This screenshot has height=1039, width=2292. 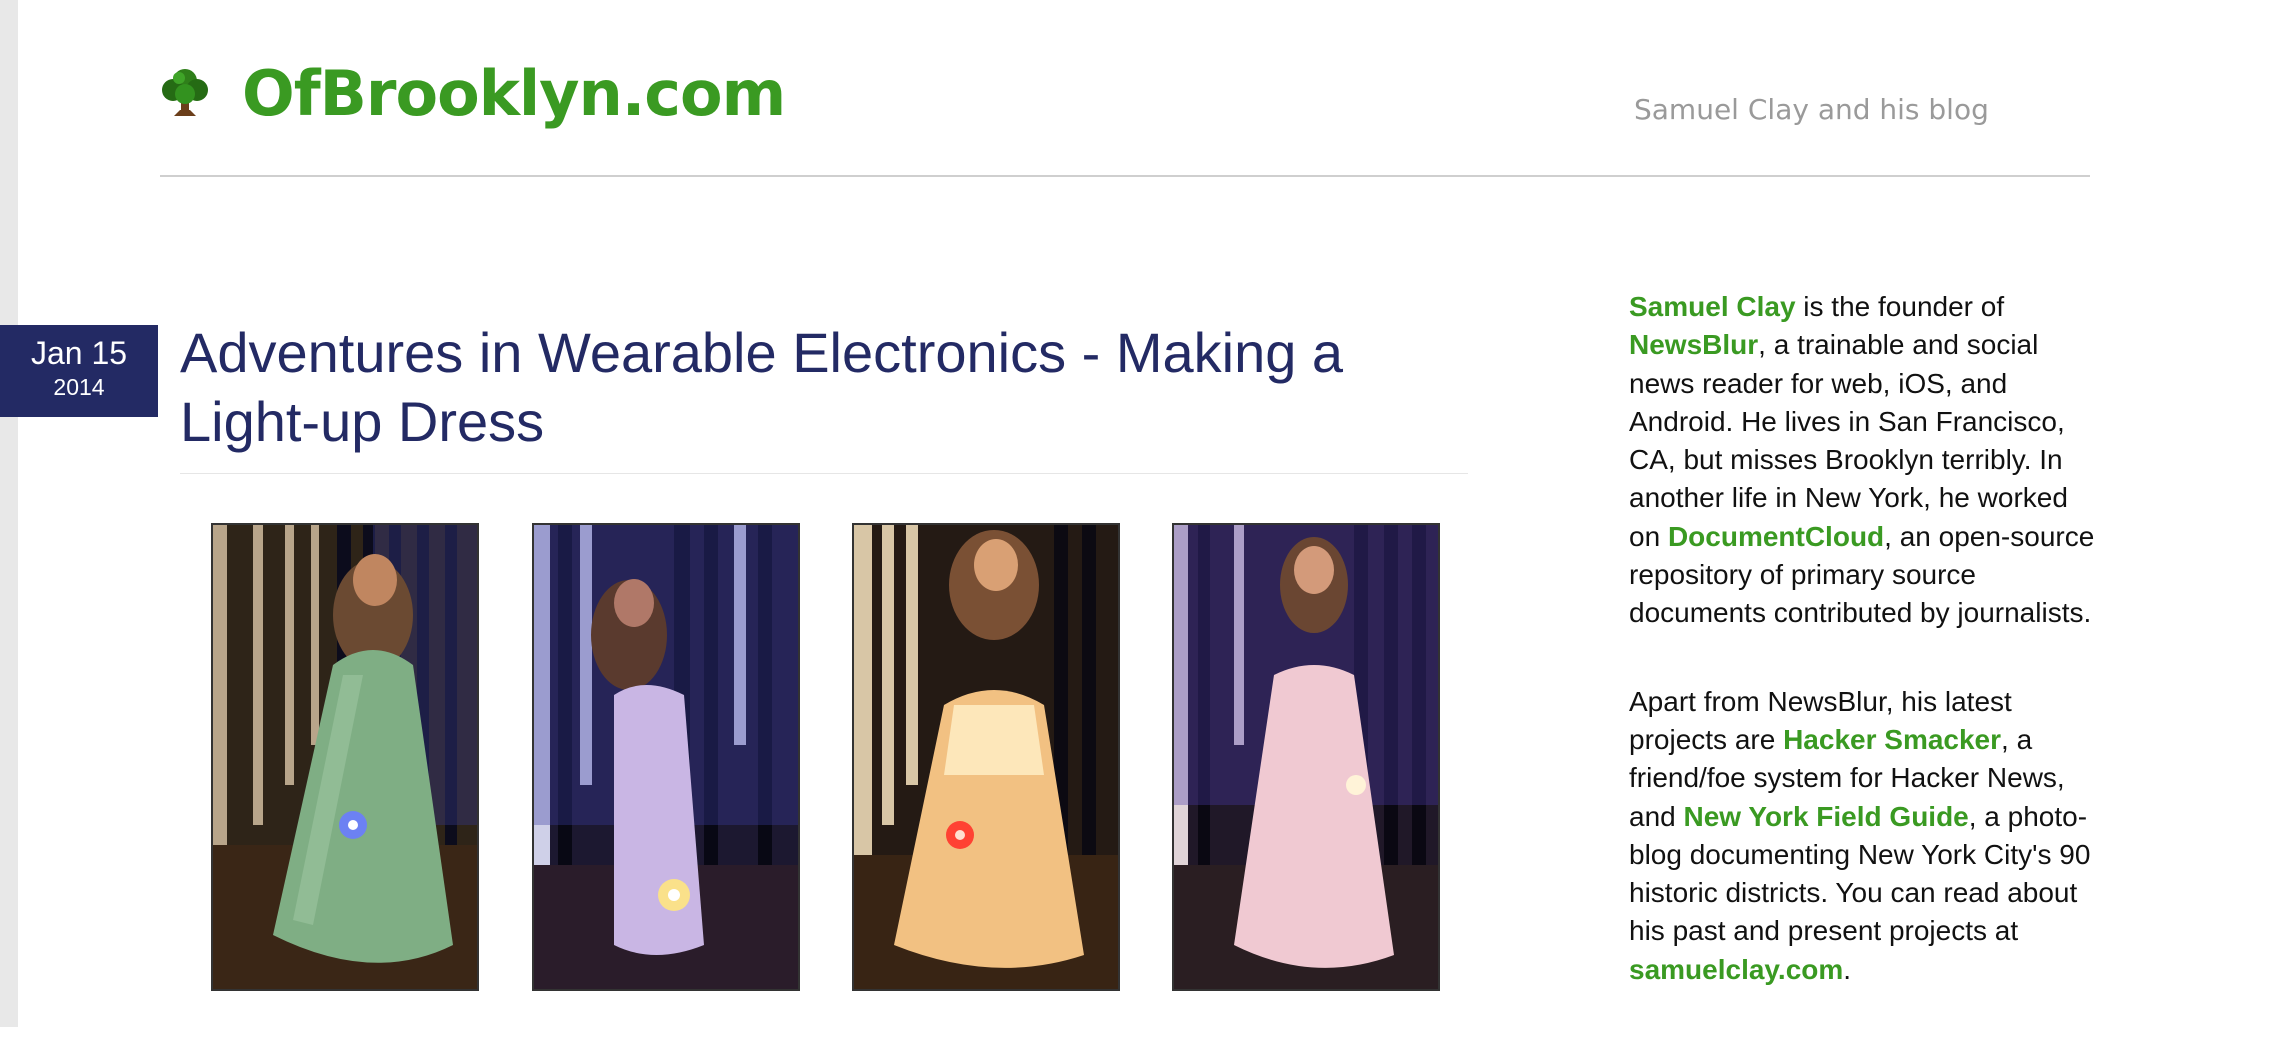 What do you see at coordinates (1826, 816) in the screenshot?
I see `new-york-field-guide-link: New York Field Guide` at bounding box center [1826, 816].